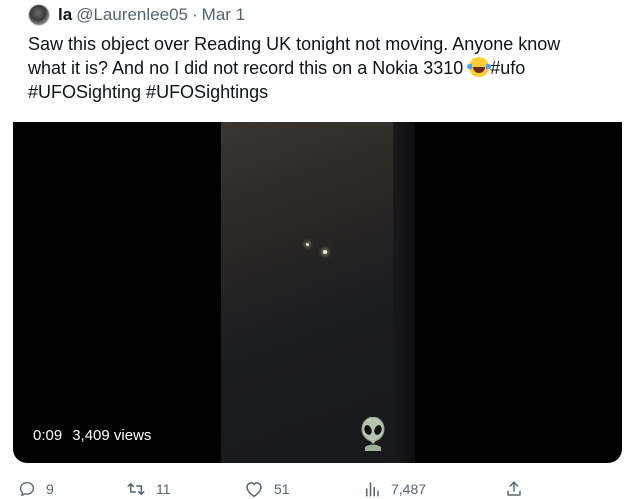 The image size is (640, 499). What do you see at coordinates (48, 435) in the screenshot?
I see `video-timestamp: 0:09` at bounding box center [48, 435].